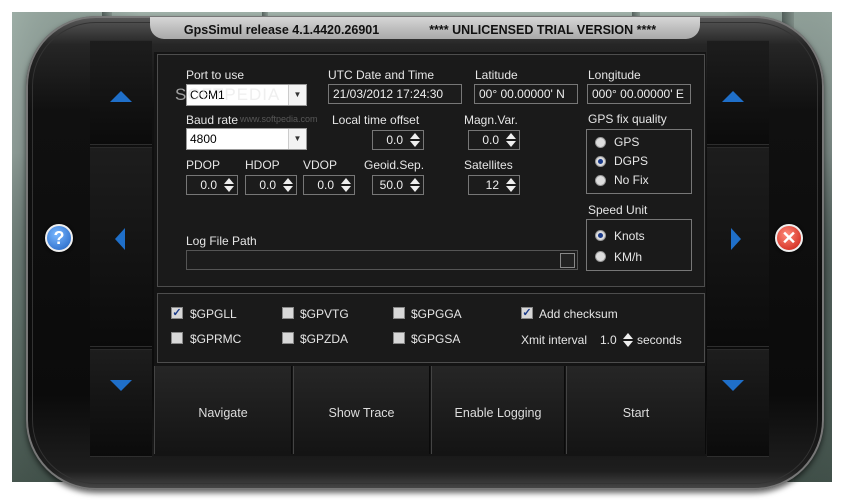  I want to click on enable-logging-label: Enable Logging, so click(498, 413).